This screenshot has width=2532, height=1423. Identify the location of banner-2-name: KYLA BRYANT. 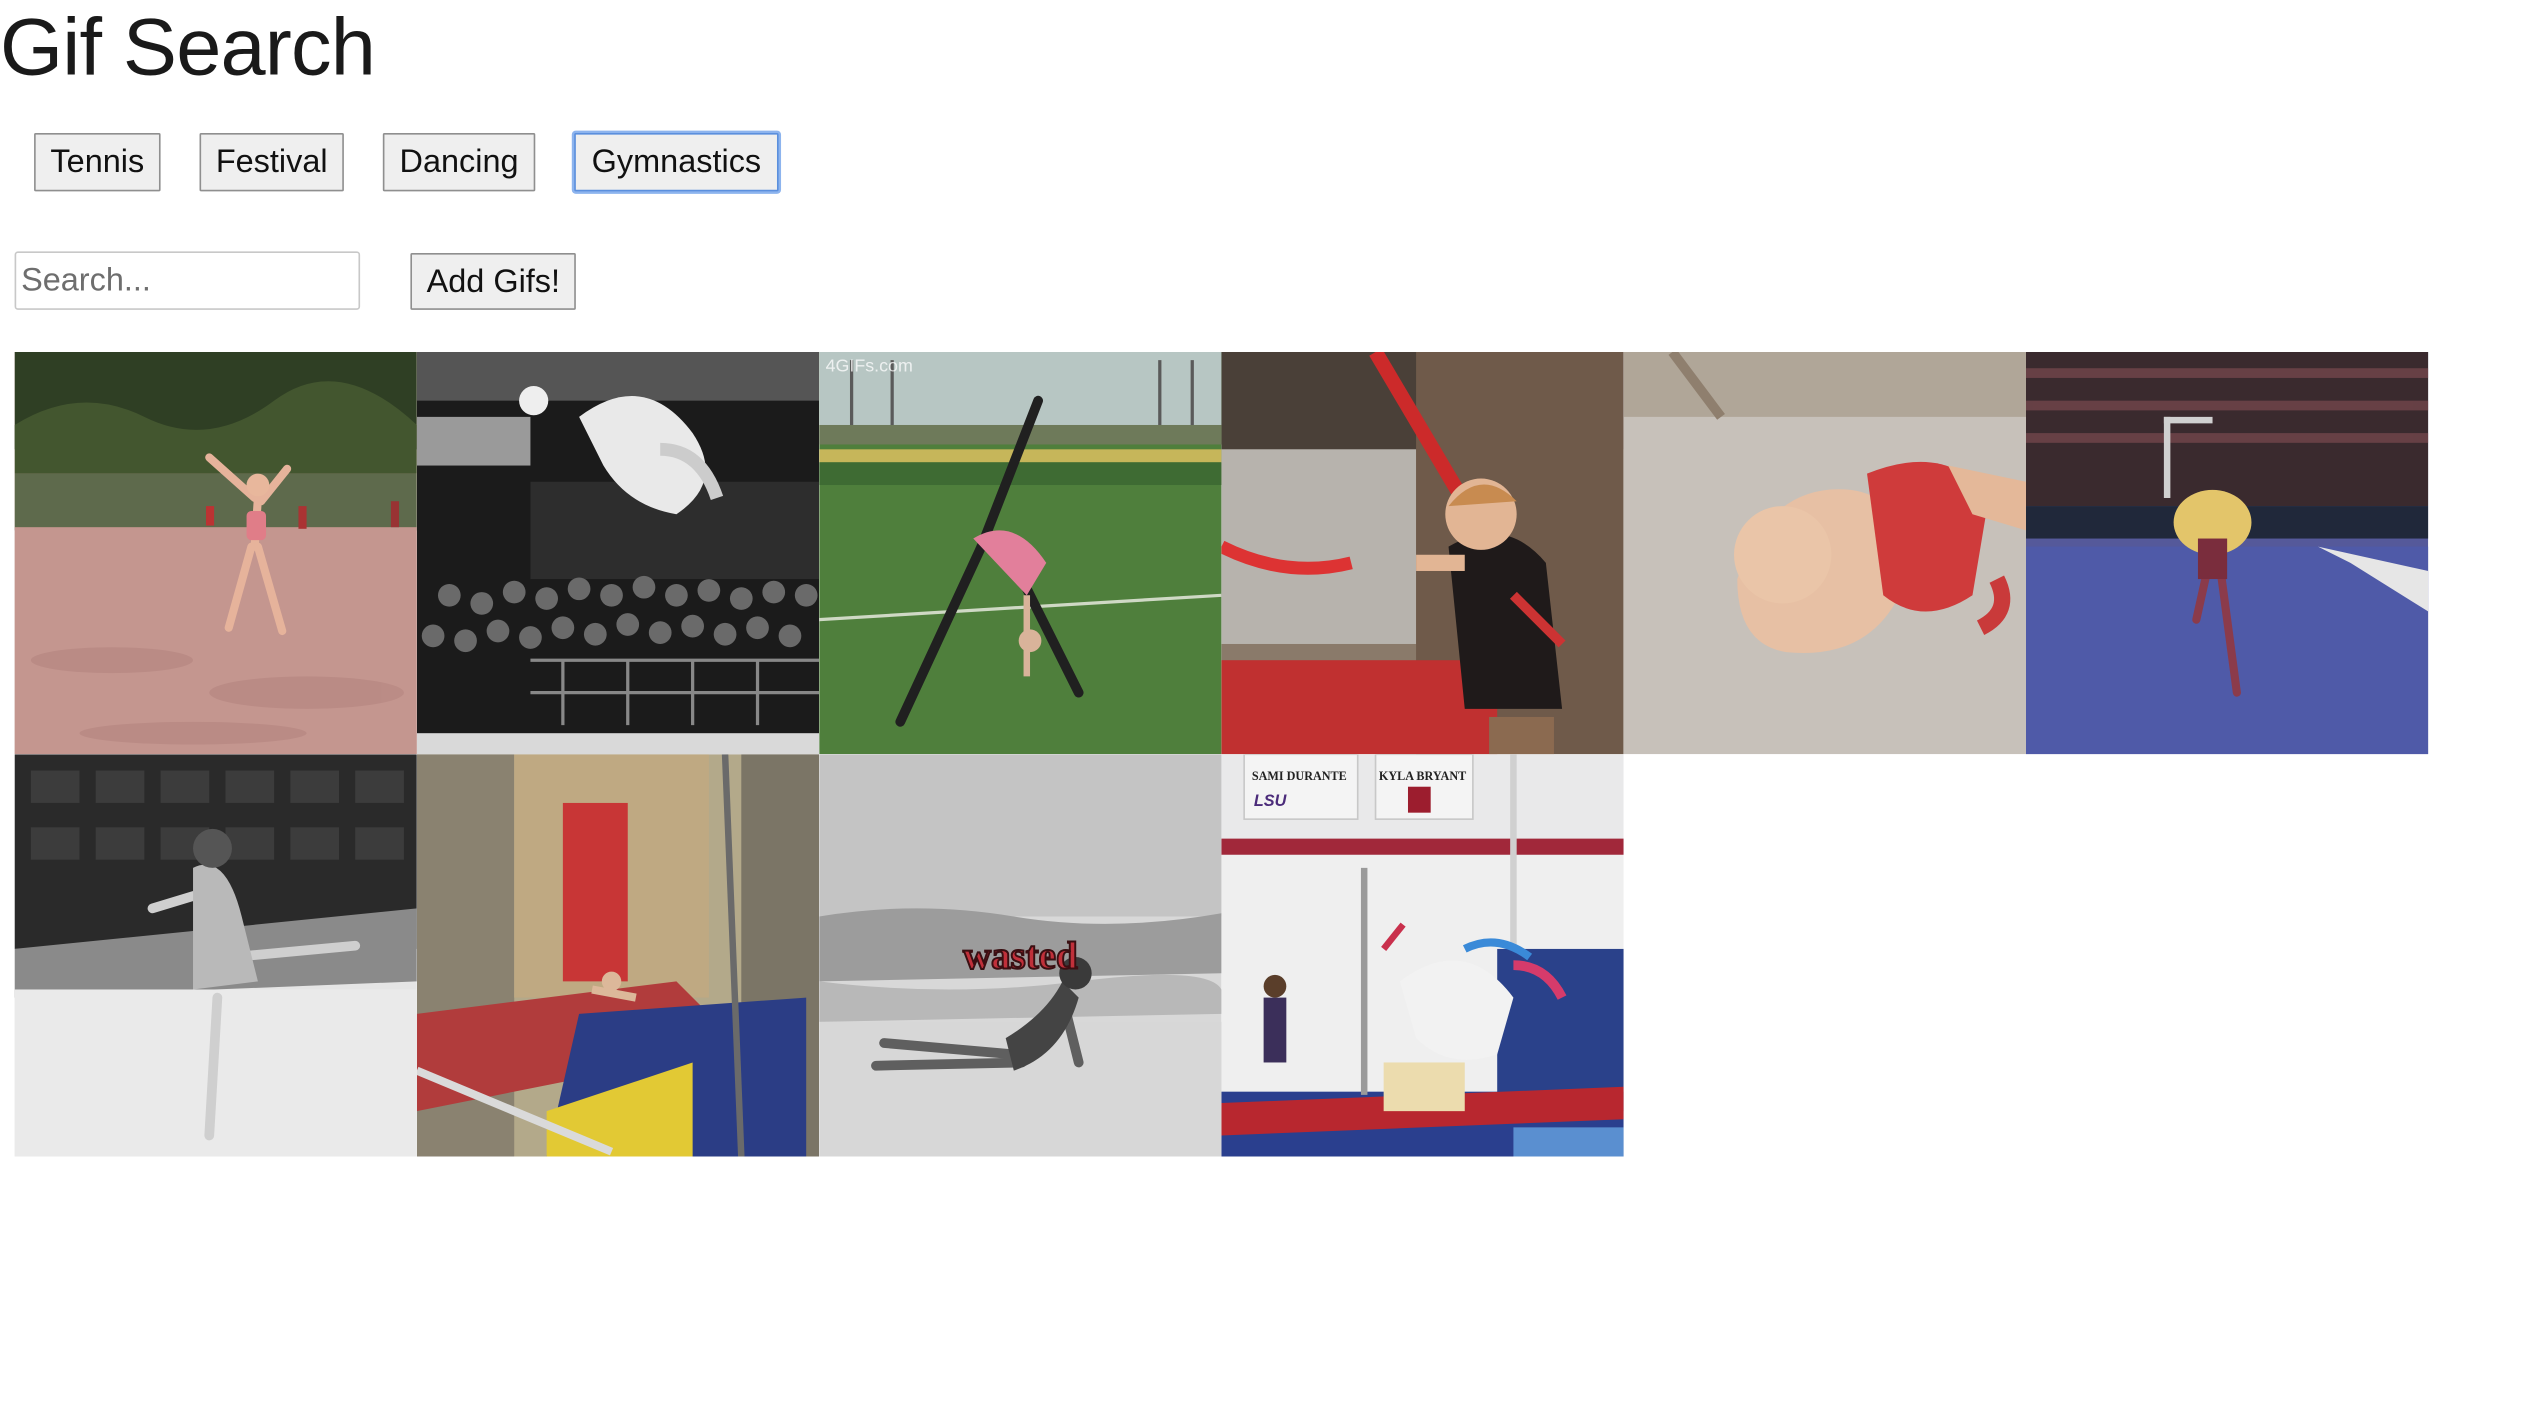
(1422, 776).